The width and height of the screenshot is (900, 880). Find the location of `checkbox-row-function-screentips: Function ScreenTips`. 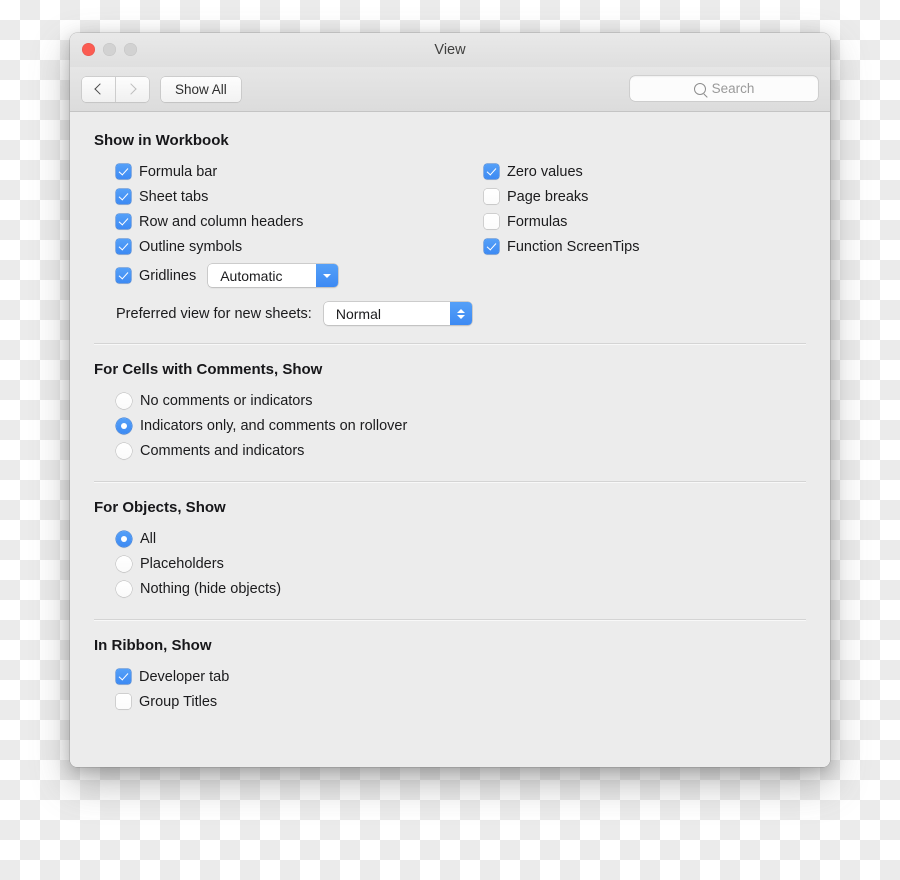

checkbox-row-function-screentips: Function ScreenTips is located at coordinates (561, 246).